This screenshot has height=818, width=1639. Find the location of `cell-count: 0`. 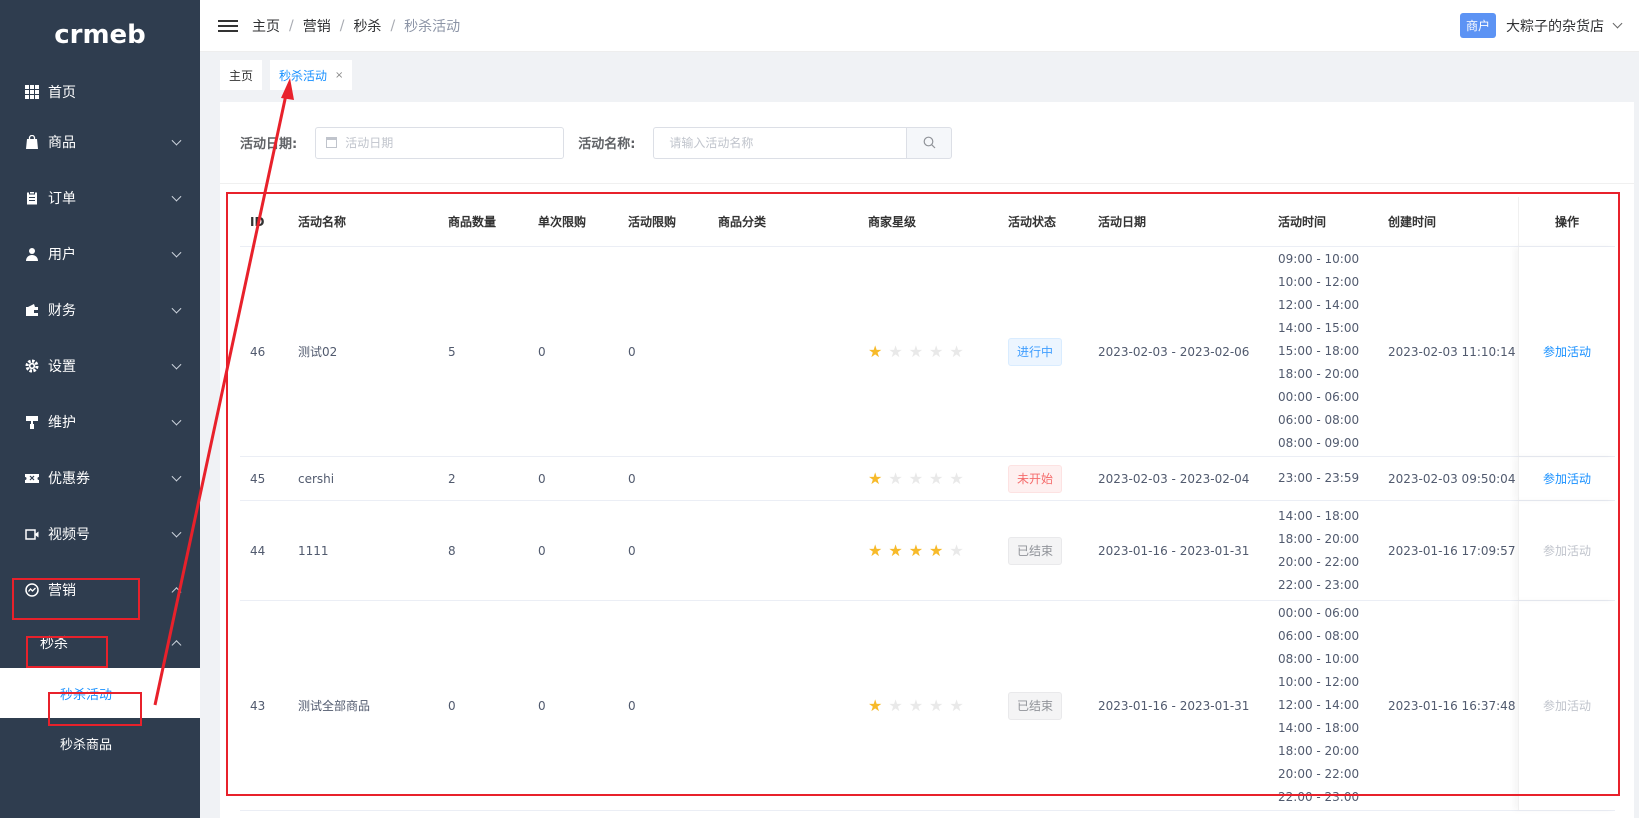

cell-count: 0 is located at coordinates (452, 705).